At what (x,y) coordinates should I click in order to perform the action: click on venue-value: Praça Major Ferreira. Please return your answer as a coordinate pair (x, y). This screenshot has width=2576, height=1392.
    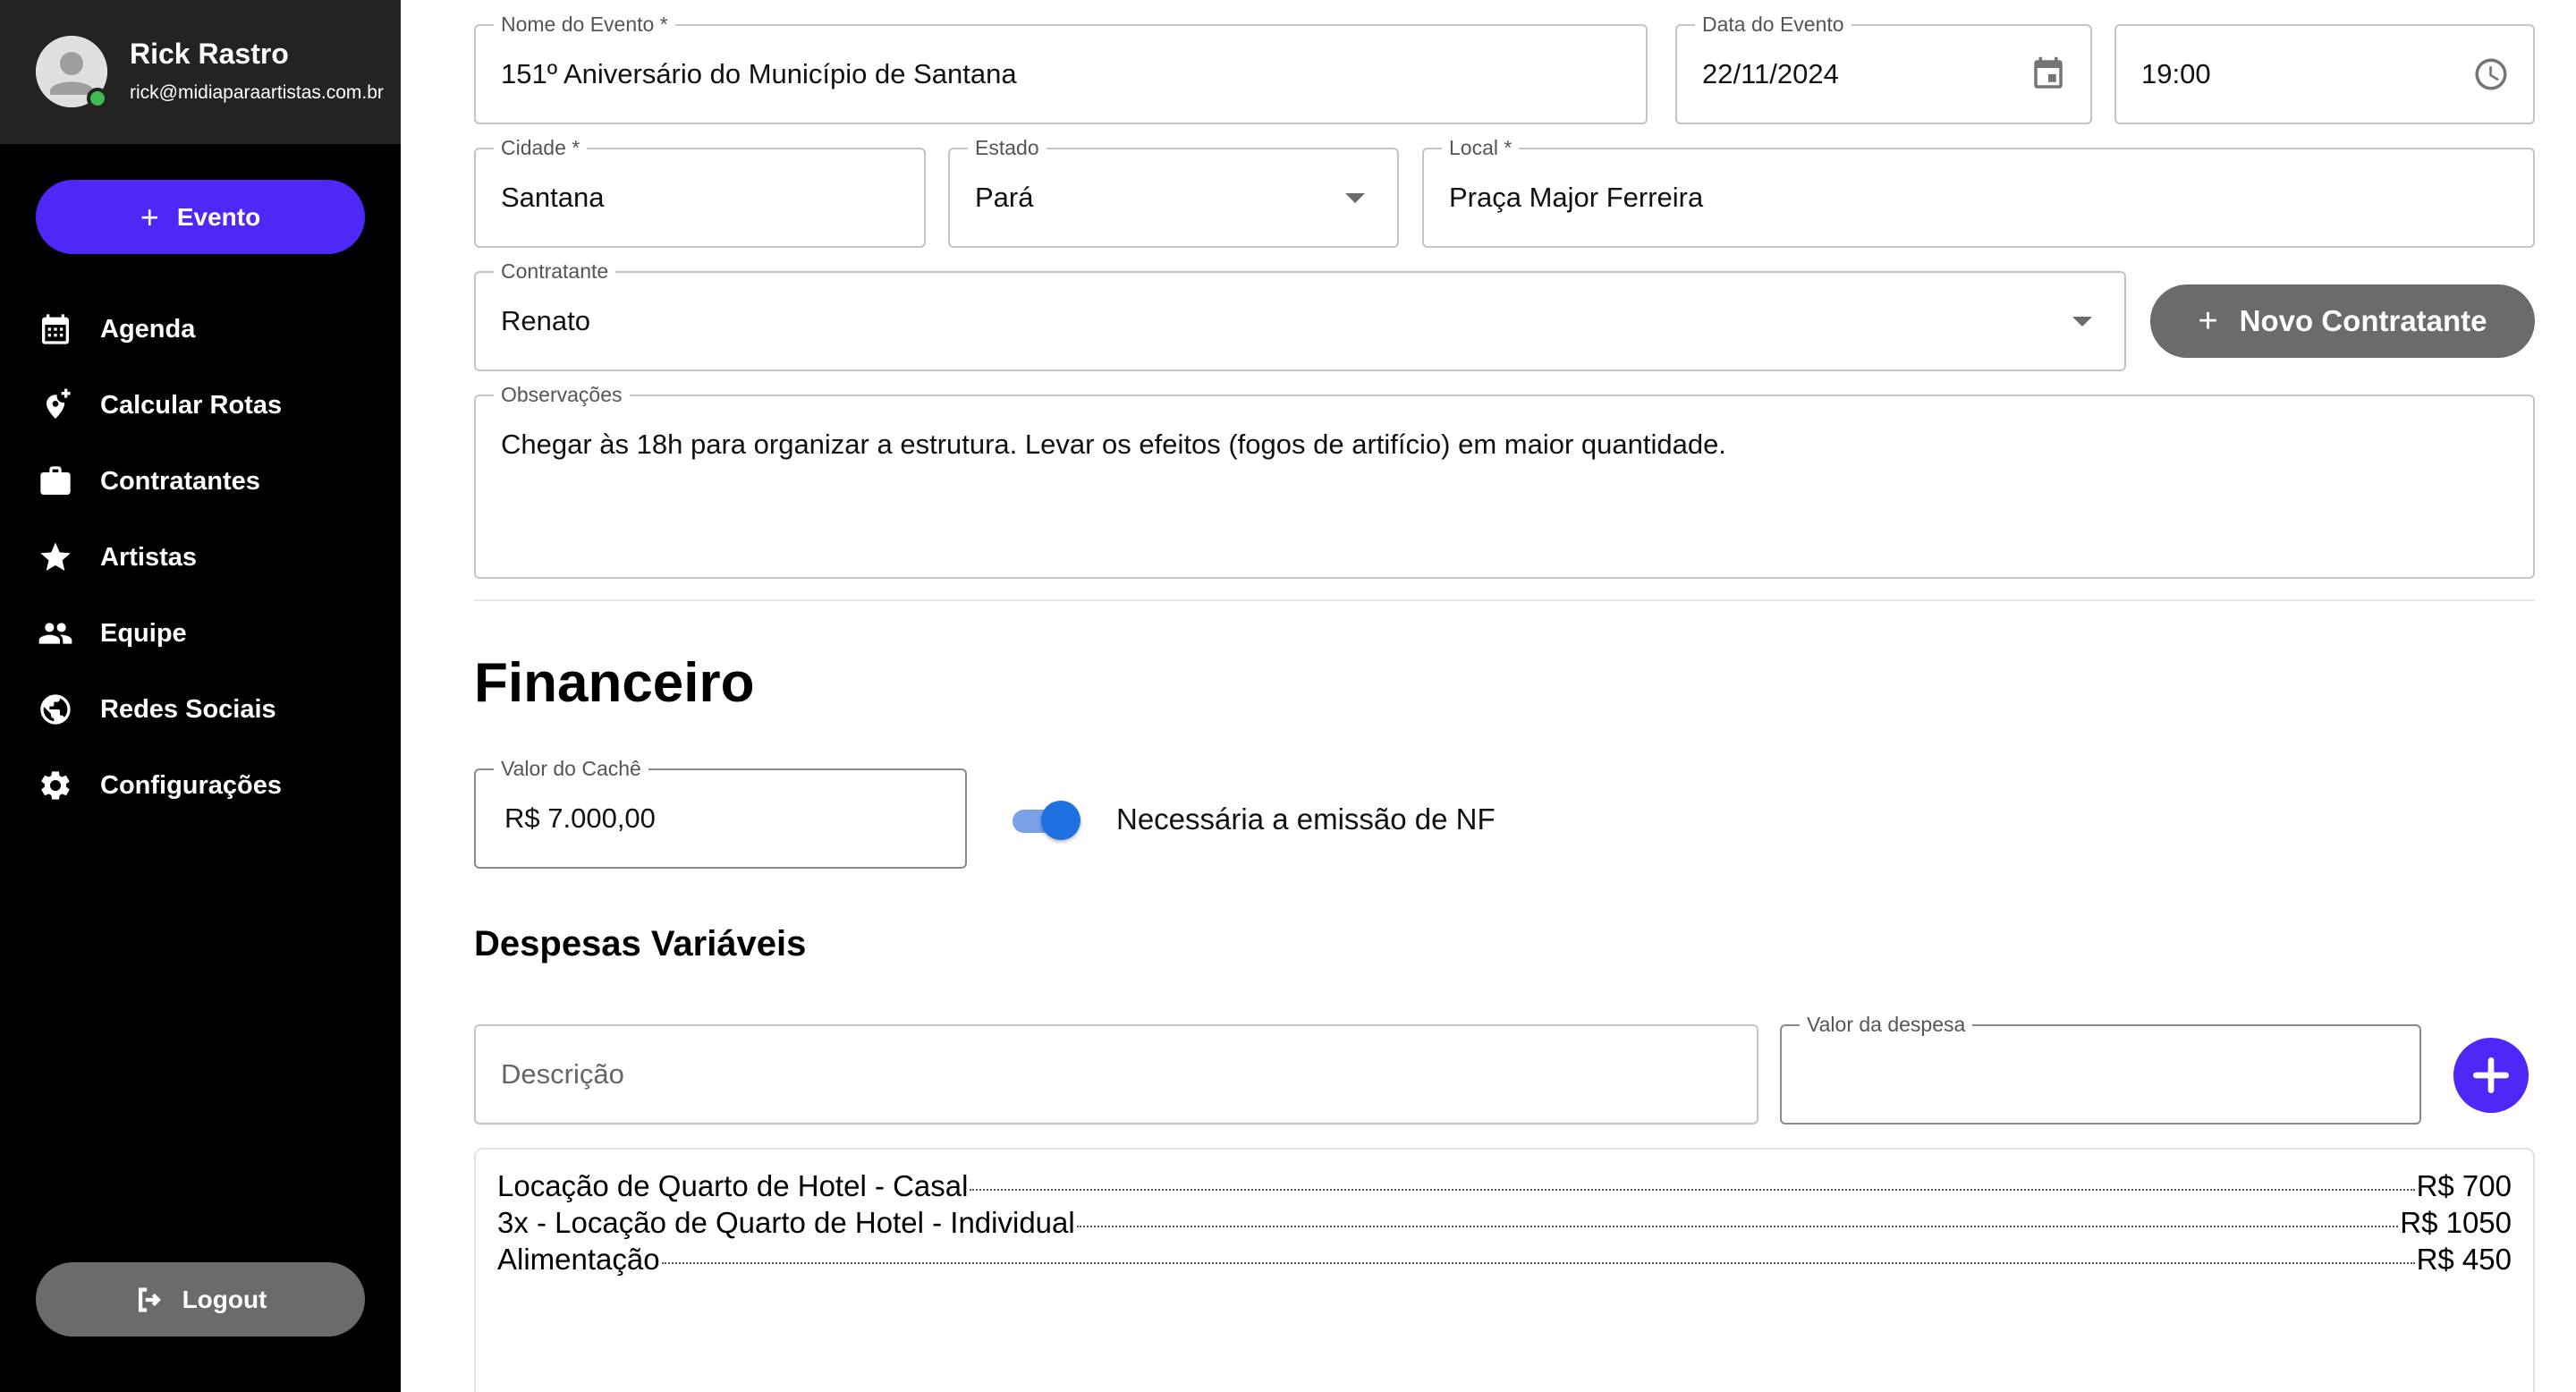
    Looking at the image, I should click on (1576, 198).